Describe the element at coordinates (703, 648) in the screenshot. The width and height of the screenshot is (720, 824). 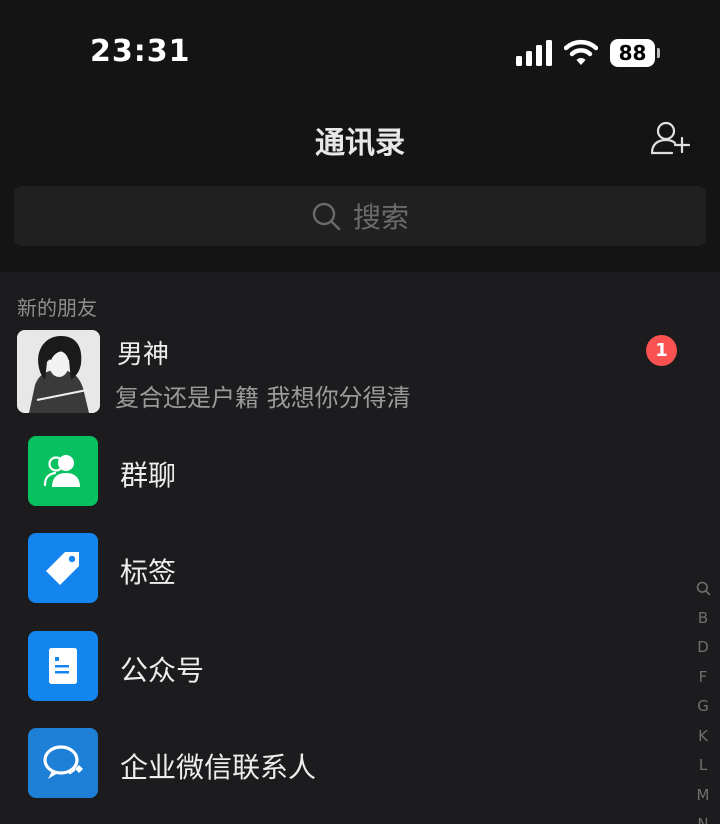
I see `index-letter: D` at that location.